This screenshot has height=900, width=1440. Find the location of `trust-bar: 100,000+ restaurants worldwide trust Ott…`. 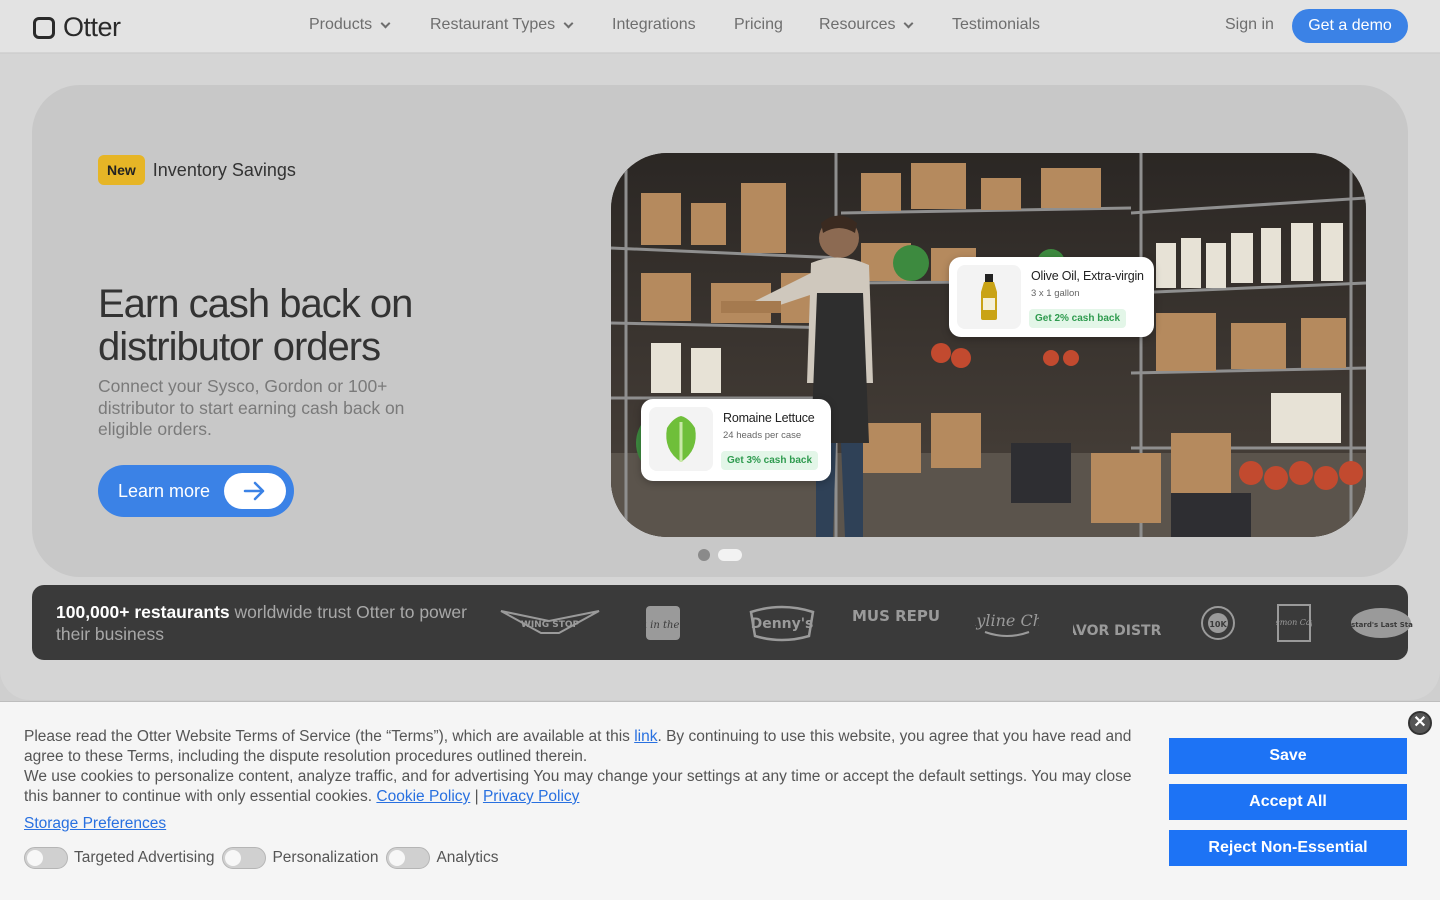

trust-bar: 100,000+ restaurants worldwide trust Ott… is located at coordinates (722, 622).